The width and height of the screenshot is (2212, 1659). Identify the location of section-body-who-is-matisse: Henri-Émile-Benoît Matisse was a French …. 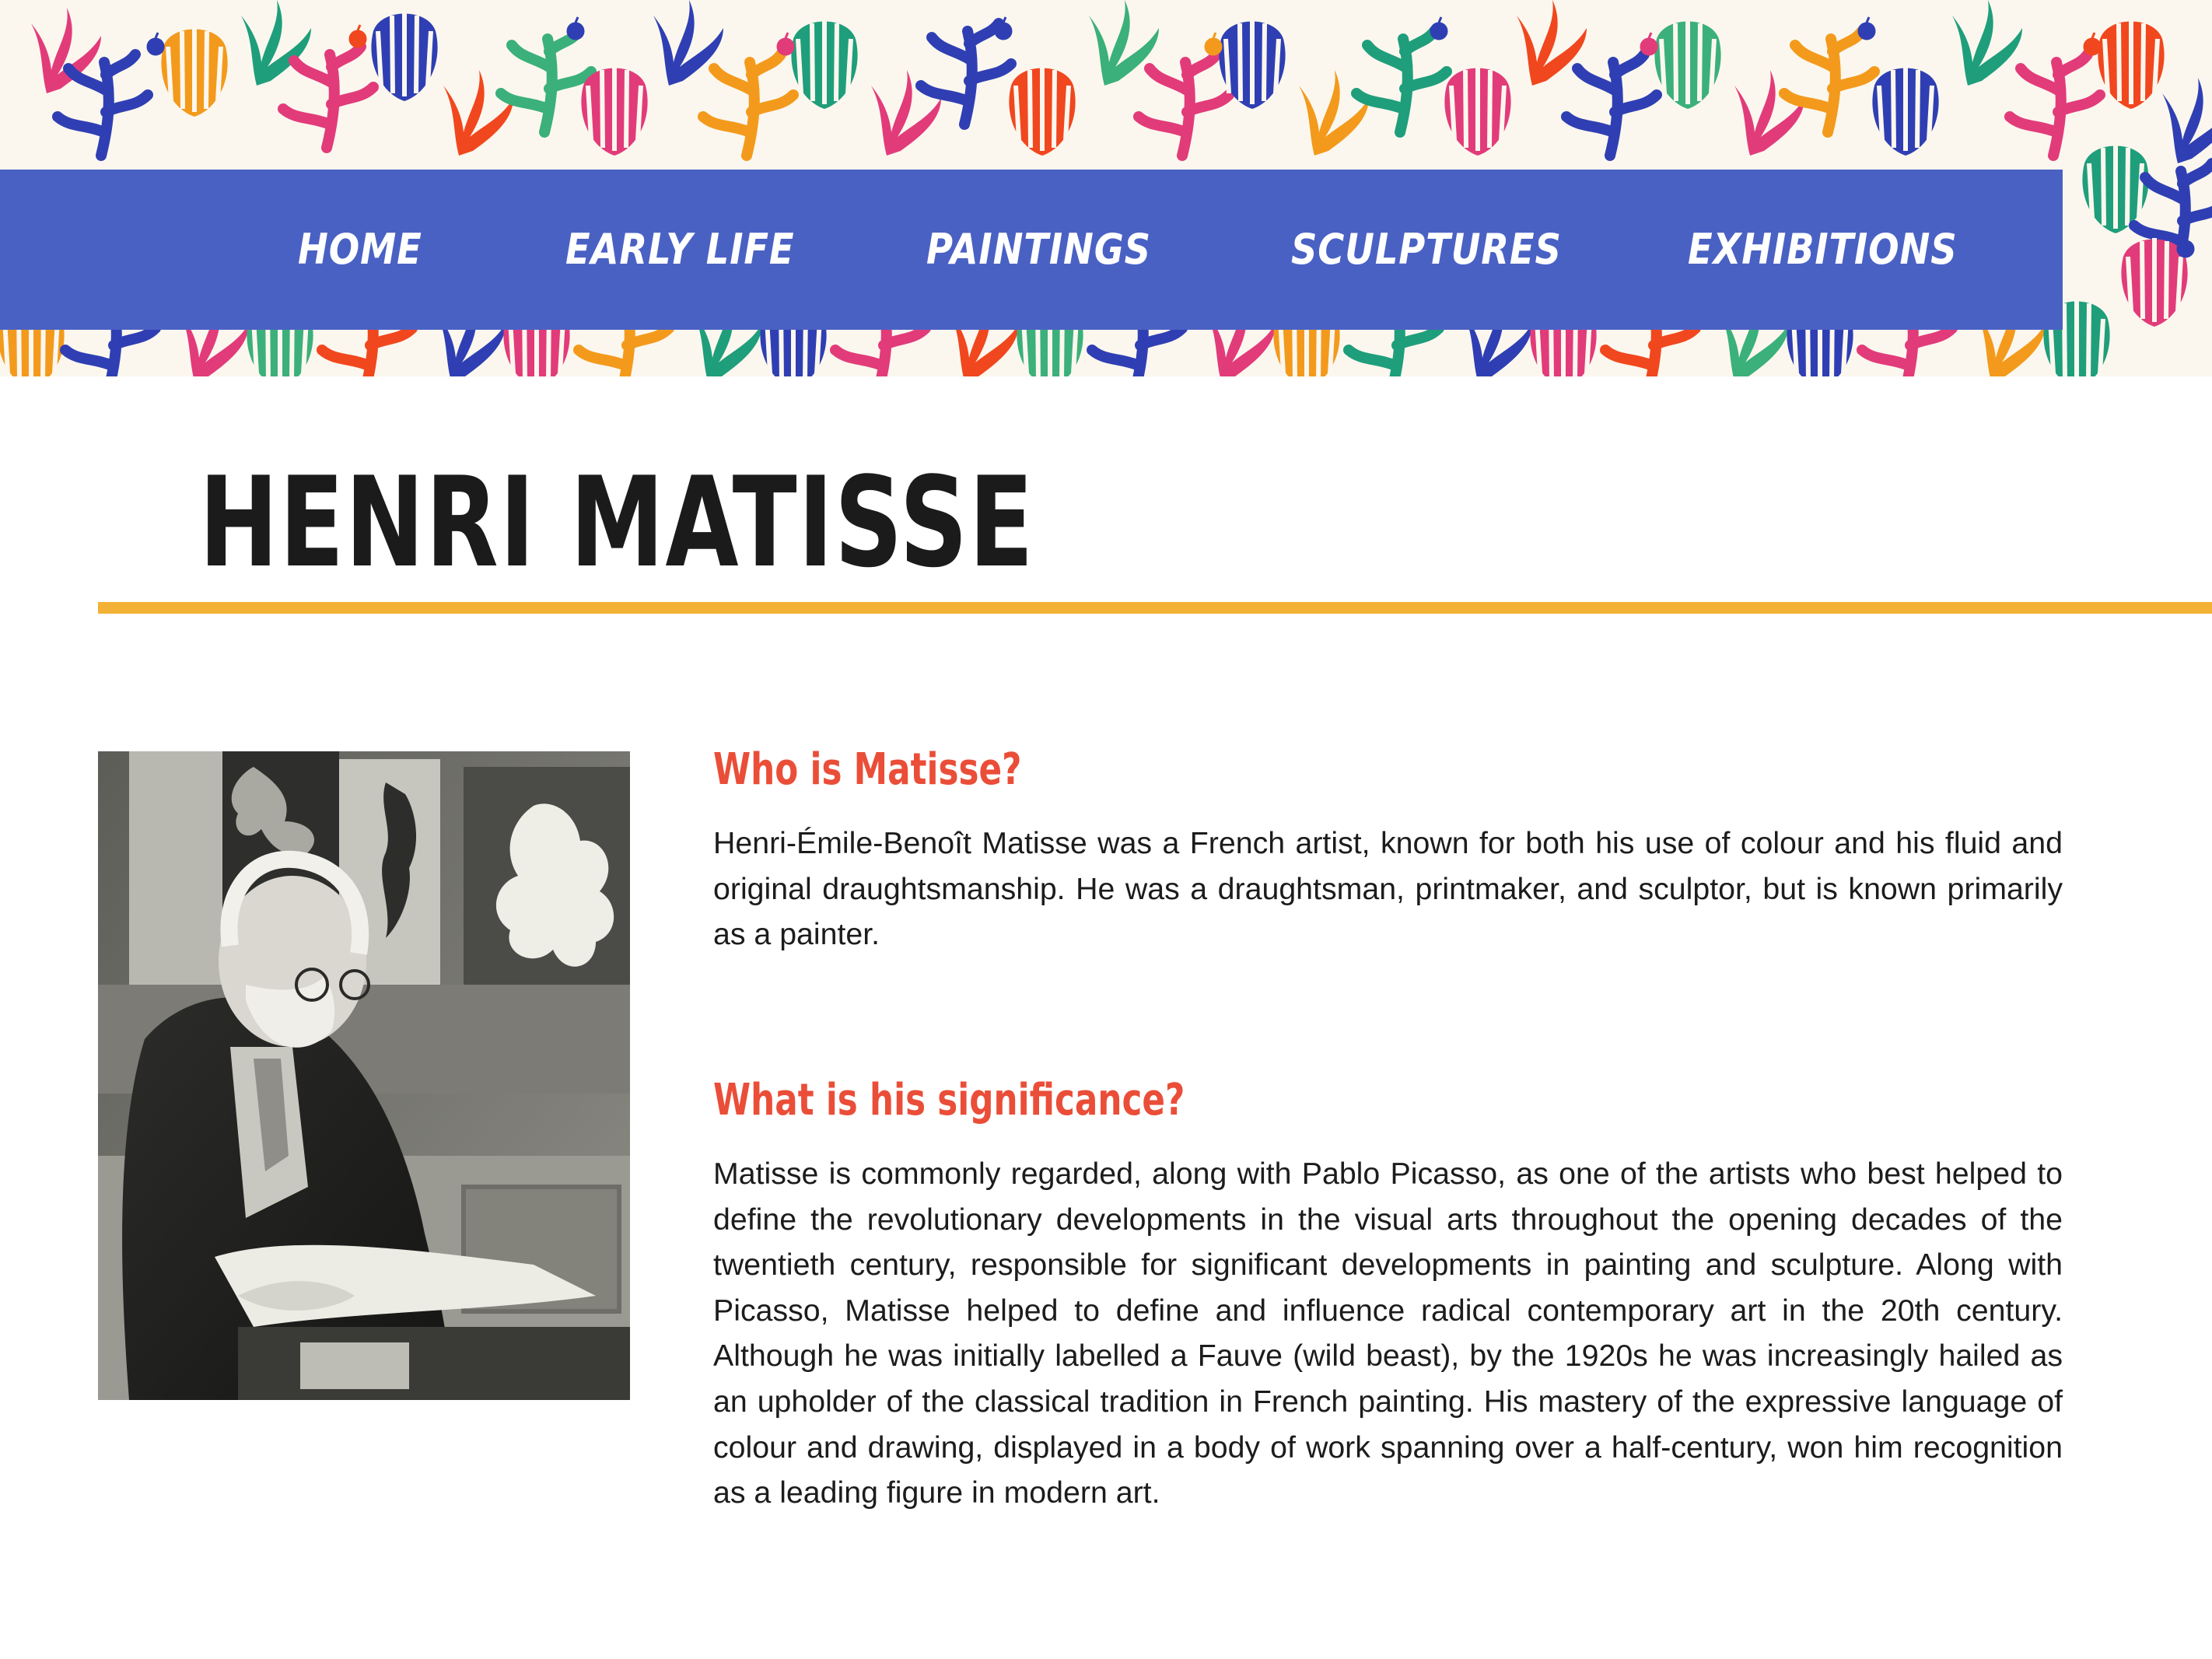
(1388, 889).